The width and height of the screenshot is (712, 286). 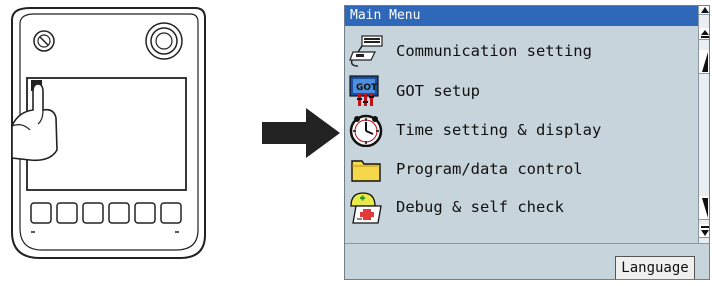 I want to click on right-arrow-icon, so click(x=302, y=133).